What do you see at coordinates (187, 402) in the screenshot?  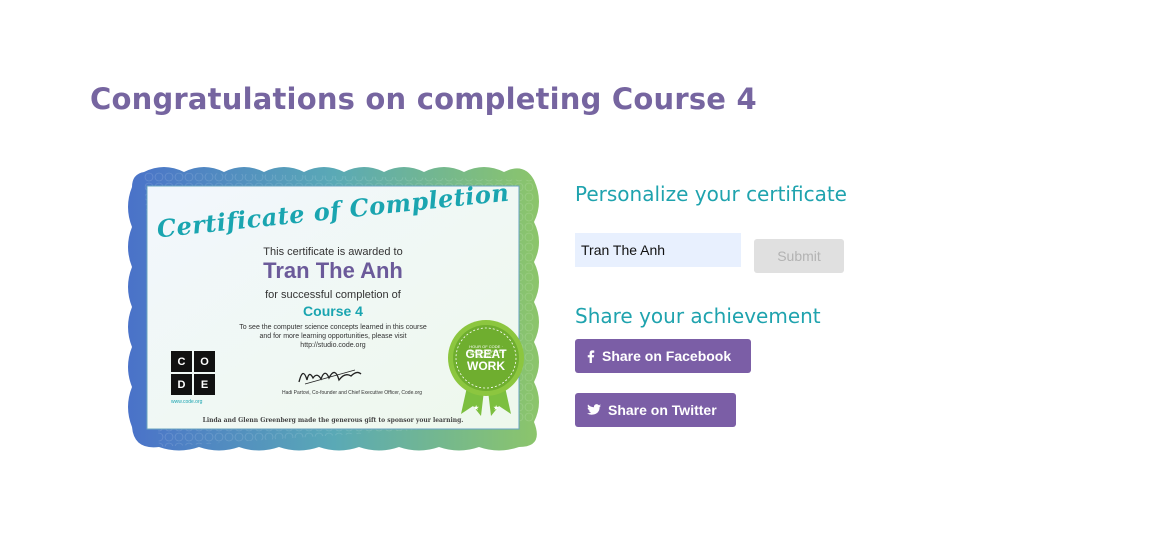 I see `code-logo-url: www.code.org` at bounding box center [187, 402].